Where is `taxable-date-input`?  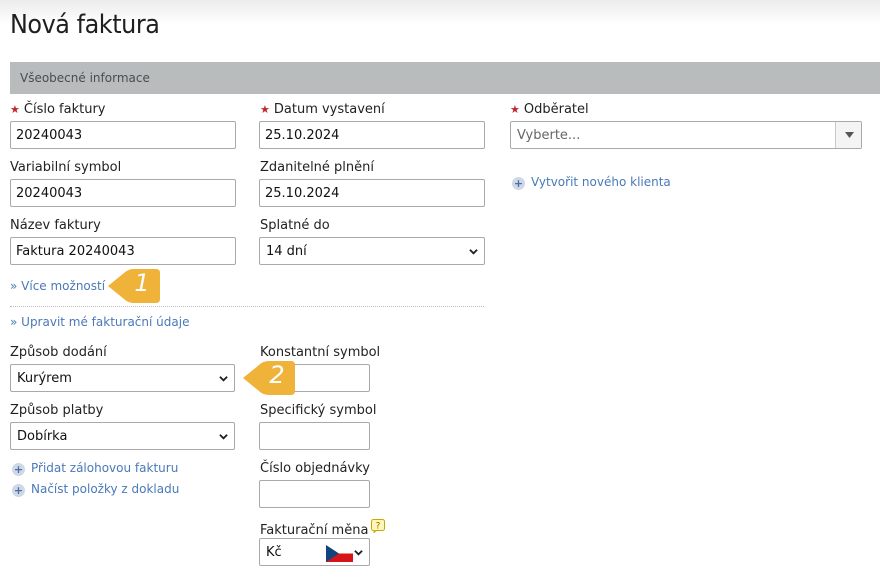
taxable-date-input is located at coordinates (372, 193).